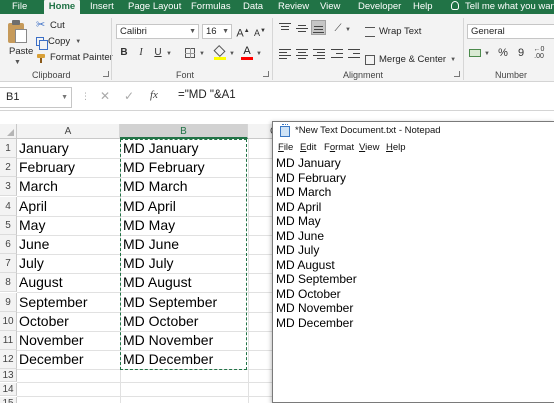  I want to click on chevron-down-icon: ▼, so click(225, 31).